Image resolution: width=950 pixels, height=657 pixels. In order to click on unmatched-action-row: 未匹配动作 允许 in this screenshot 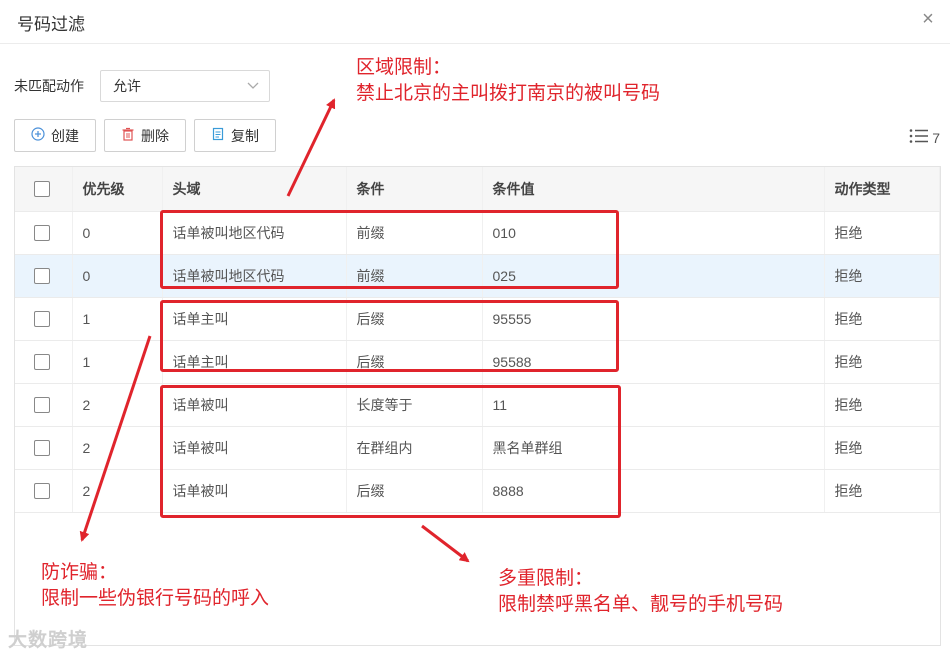, I will do `click(142, 86)`.